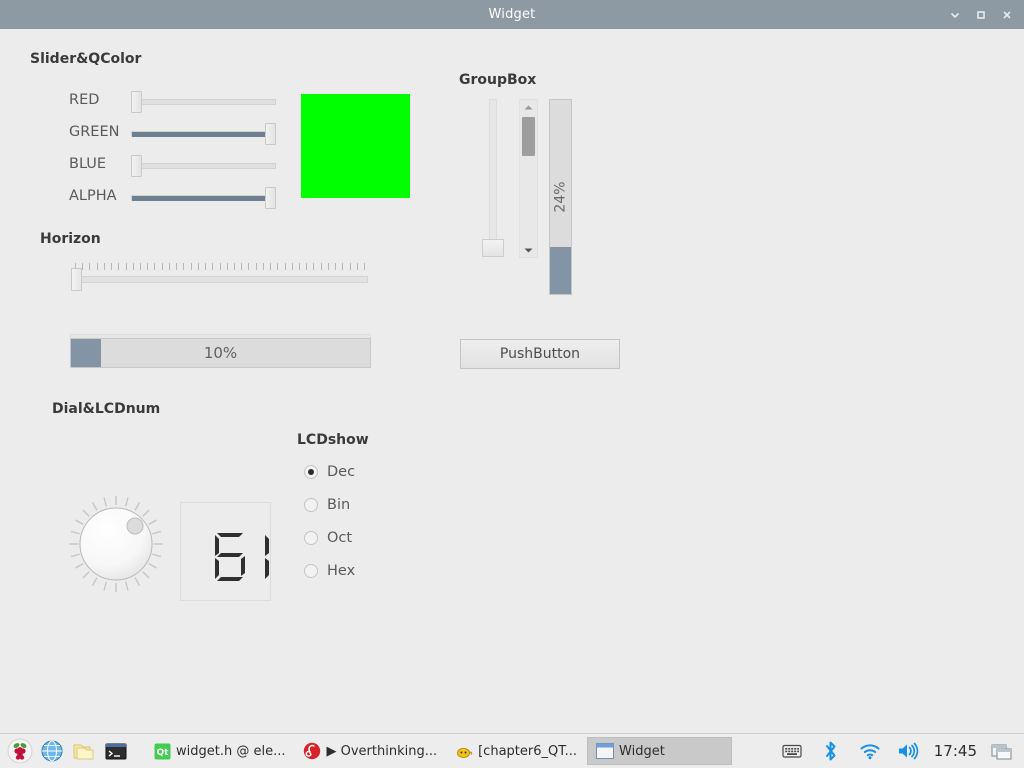 Image resolution: width=1024 pixels, height=768 pixels. I want to click on vertical-slider-handle, so click(493, 248).